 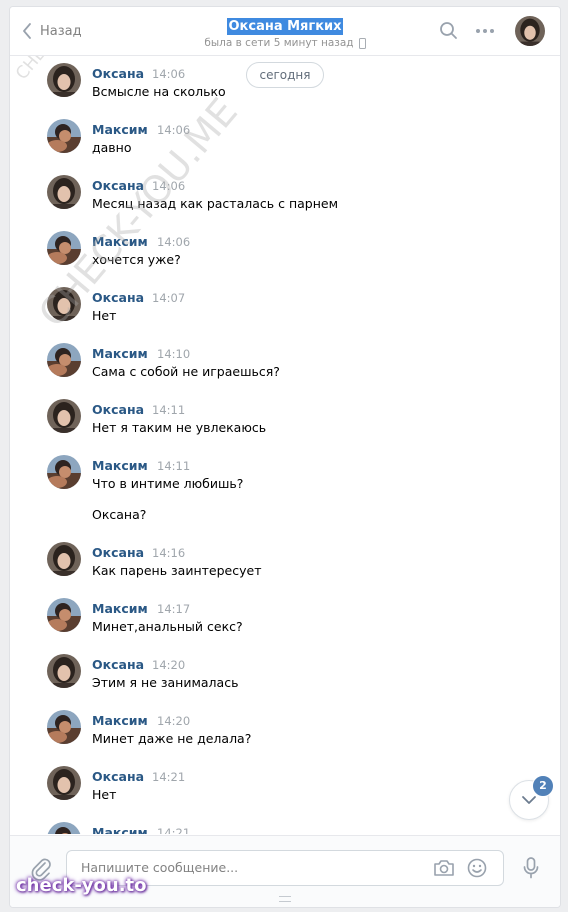 I want to click on resize-handle, so click(x=285, y=899).